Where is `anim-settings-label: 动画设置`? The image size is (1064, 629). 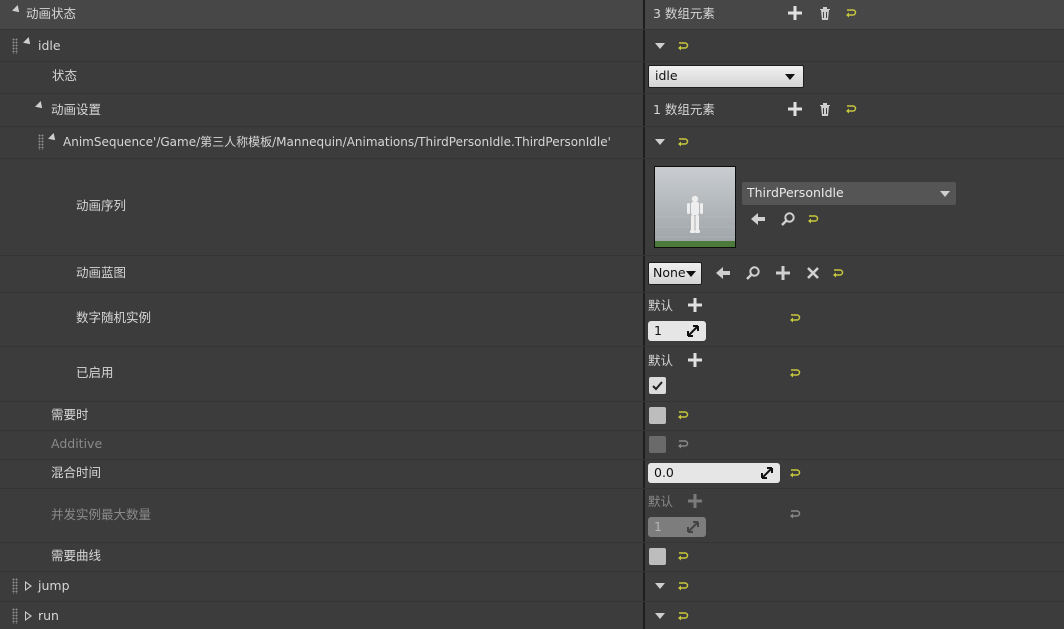 anim-settings-label: 动画设置 is located at coordinates (76, 109).